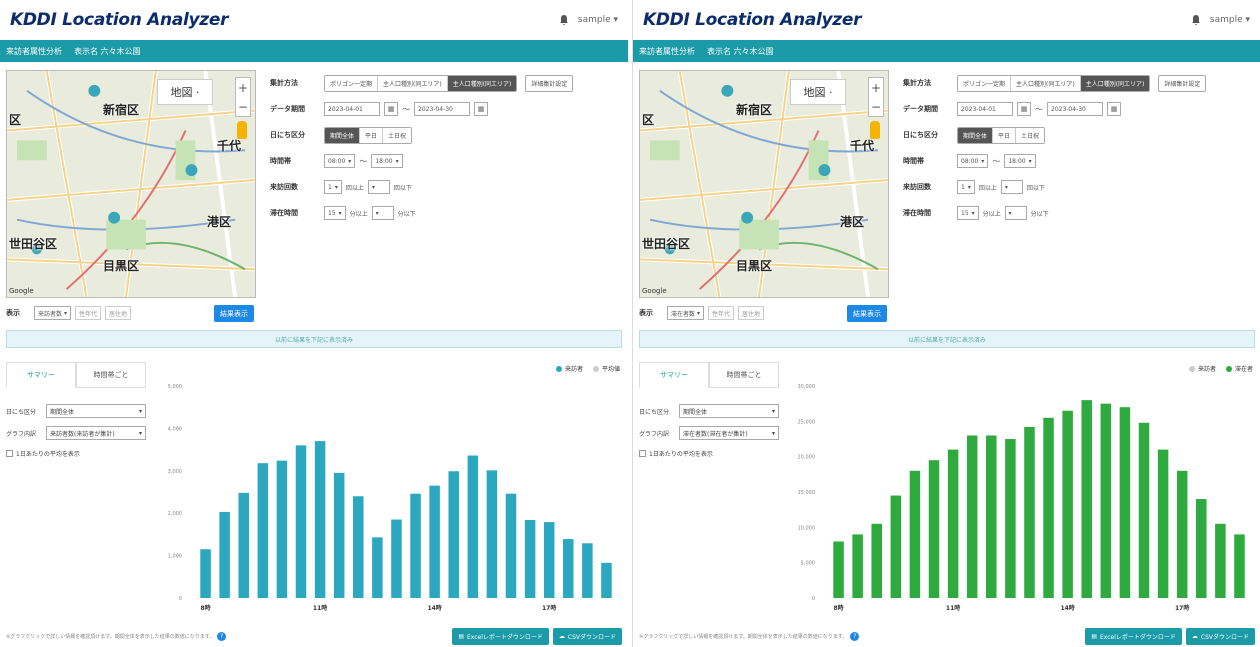  What do you see at coordinates (818, 92) in the screenshot?
I see `map-type-button: 地図 ·` at bounding box center [818, 92].